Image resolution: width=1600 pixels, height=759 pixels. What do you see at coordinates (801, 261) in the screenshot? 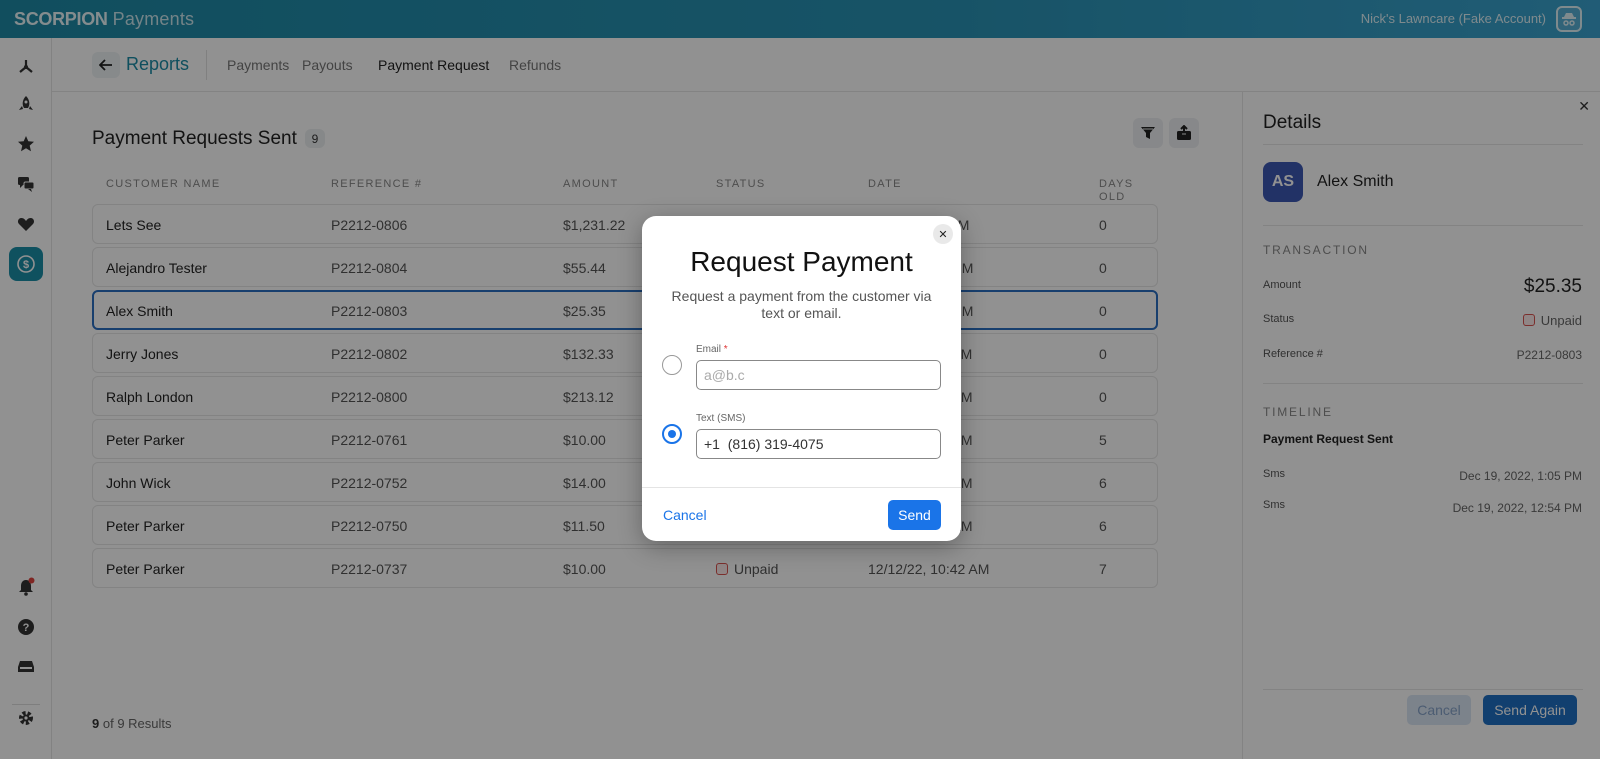
I see `modal-title: Request Payment` at bounding box center [801, 261].